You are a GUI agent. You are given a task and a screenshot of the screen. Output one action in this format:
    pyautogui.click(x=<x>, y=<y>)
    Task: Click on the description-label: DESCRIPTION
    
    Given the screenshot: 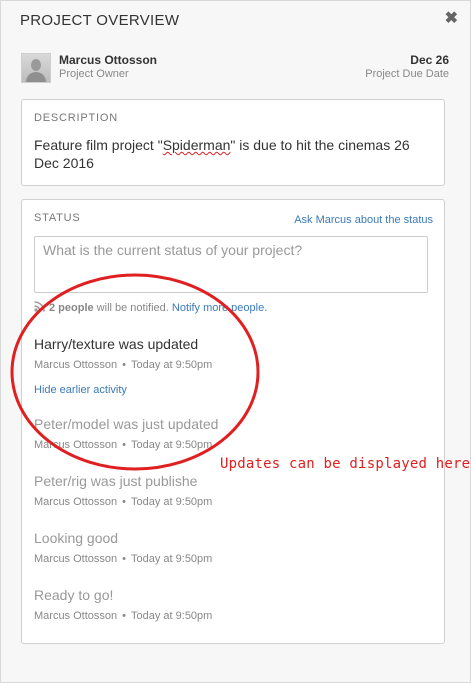 What is the action you would take?
    pyautogui.click(x=76, y=118)
    